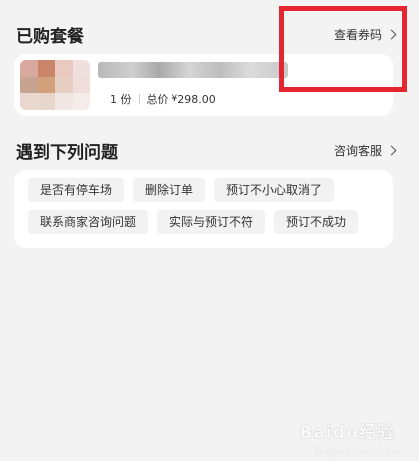  I want to click on meta-divider, so click(139, 99).